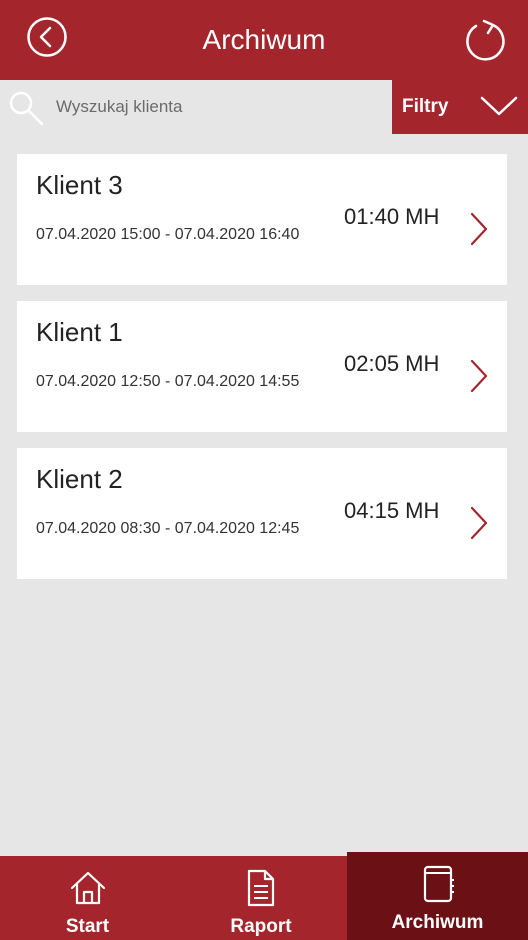  I want to click on nav-item-raport: Raport, so click(261, 898).